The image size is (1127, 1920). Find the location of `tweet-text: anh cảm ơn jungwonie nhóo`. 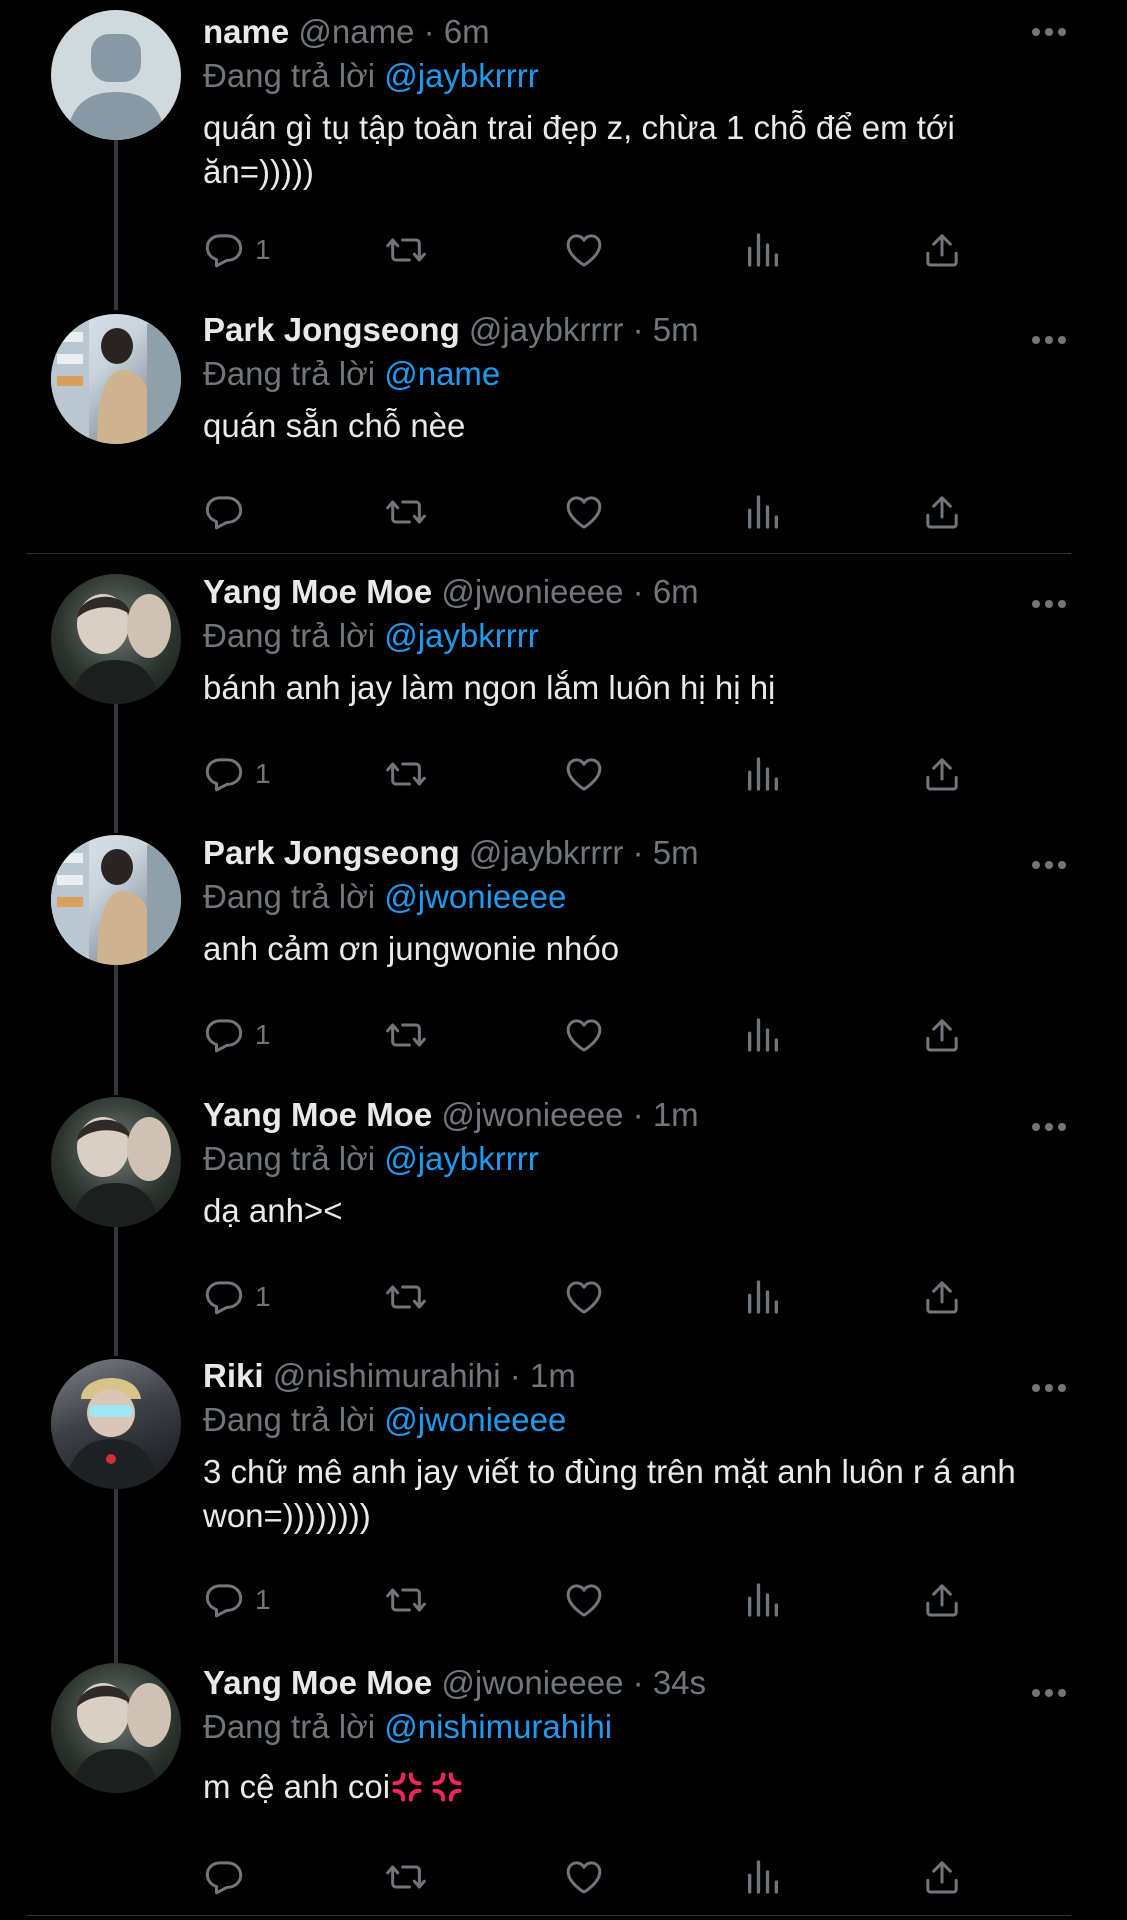

tweet-text: anh cảm ơn jungwonie nhóo is located at coordinates (411, 948).